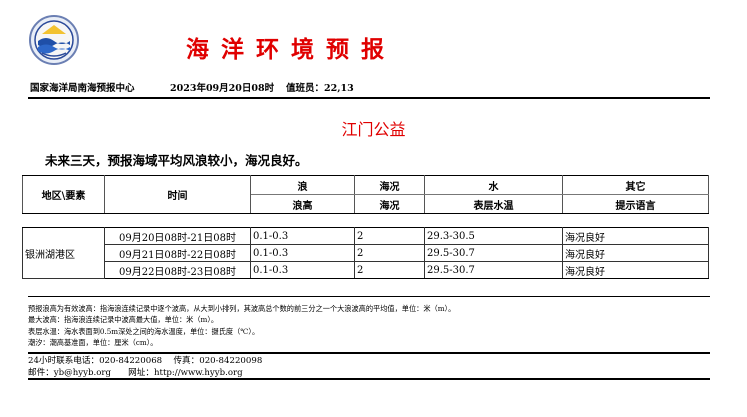 The width and height of the screenshot is (747, 417). Describe the element at coordinates (54, 40) in the screenshot. I see `soa-emblem-icon` at that location.